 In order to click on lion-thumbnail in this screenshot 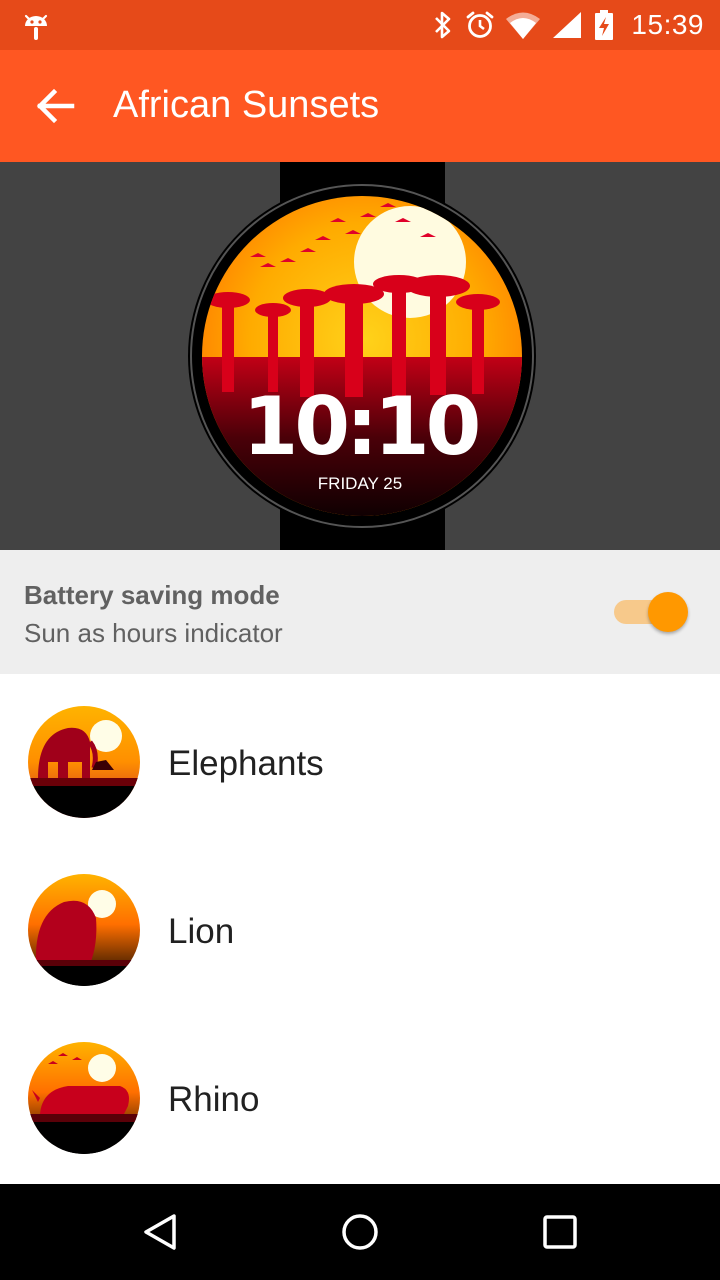, I will do `click(84, 930)`.